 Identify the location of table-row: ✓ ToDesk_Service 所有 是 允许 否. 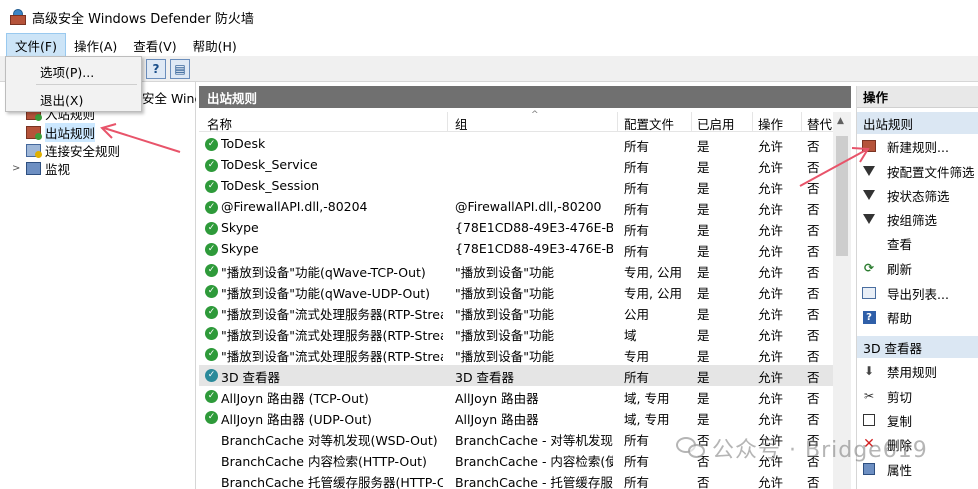
(516, 165).